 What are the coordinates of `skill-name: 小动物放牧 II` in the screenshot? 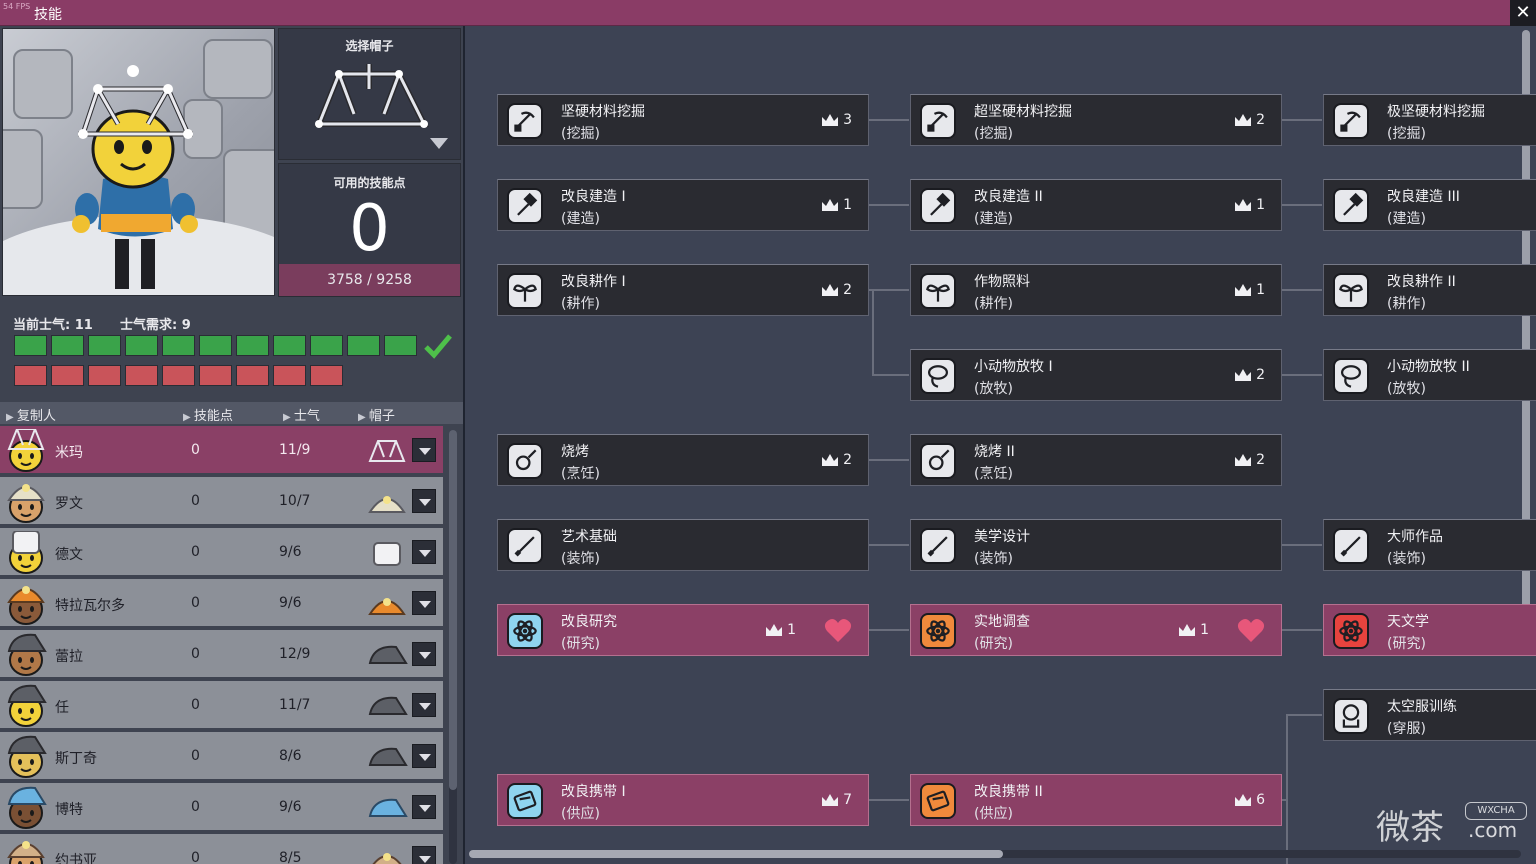 It's located at (1428, 367).